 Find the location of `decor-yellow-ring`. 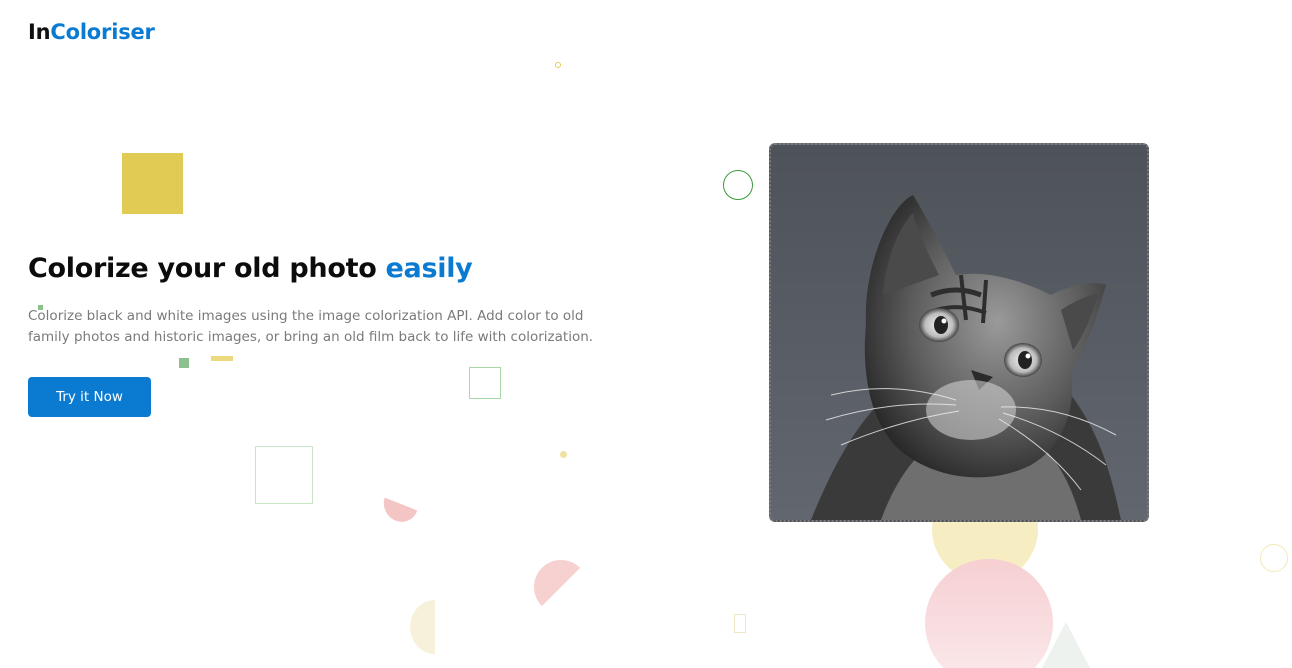

decor-yellow-ring is located at coordinates (1274, 558).